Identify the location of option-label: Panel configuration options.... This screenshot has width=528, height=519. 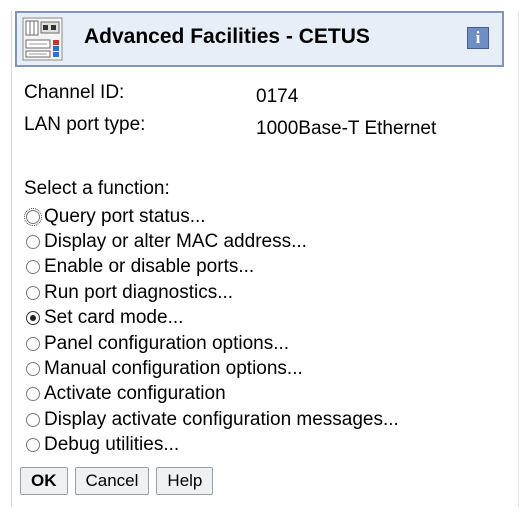
(167, 343).